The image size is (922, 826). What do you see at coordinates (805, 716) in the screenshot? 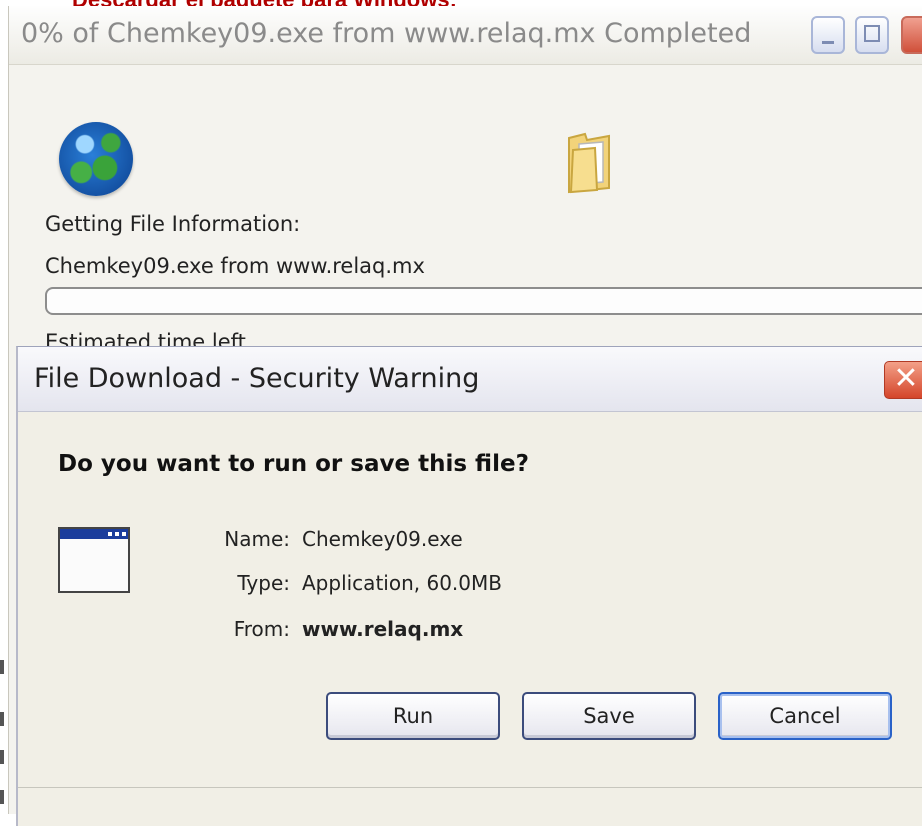
I see `cancel-button: Cancel` at bounding box center [805, 716].